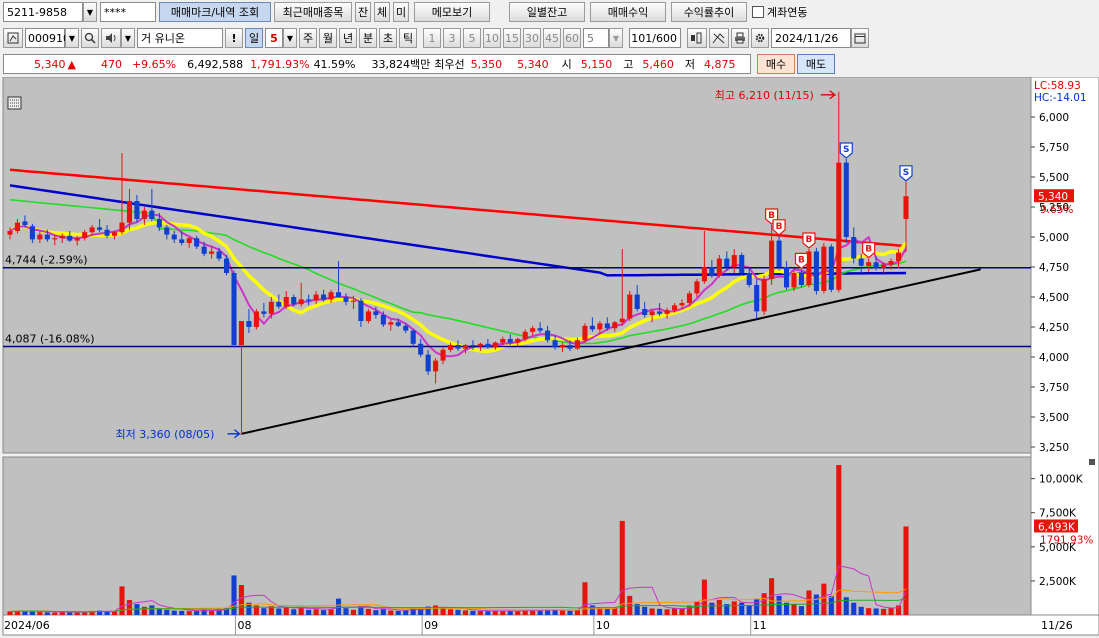  Describe the element at coordinates (154, 64) in the screenshot. I see `price-change-pct: +9.65%` at that location.